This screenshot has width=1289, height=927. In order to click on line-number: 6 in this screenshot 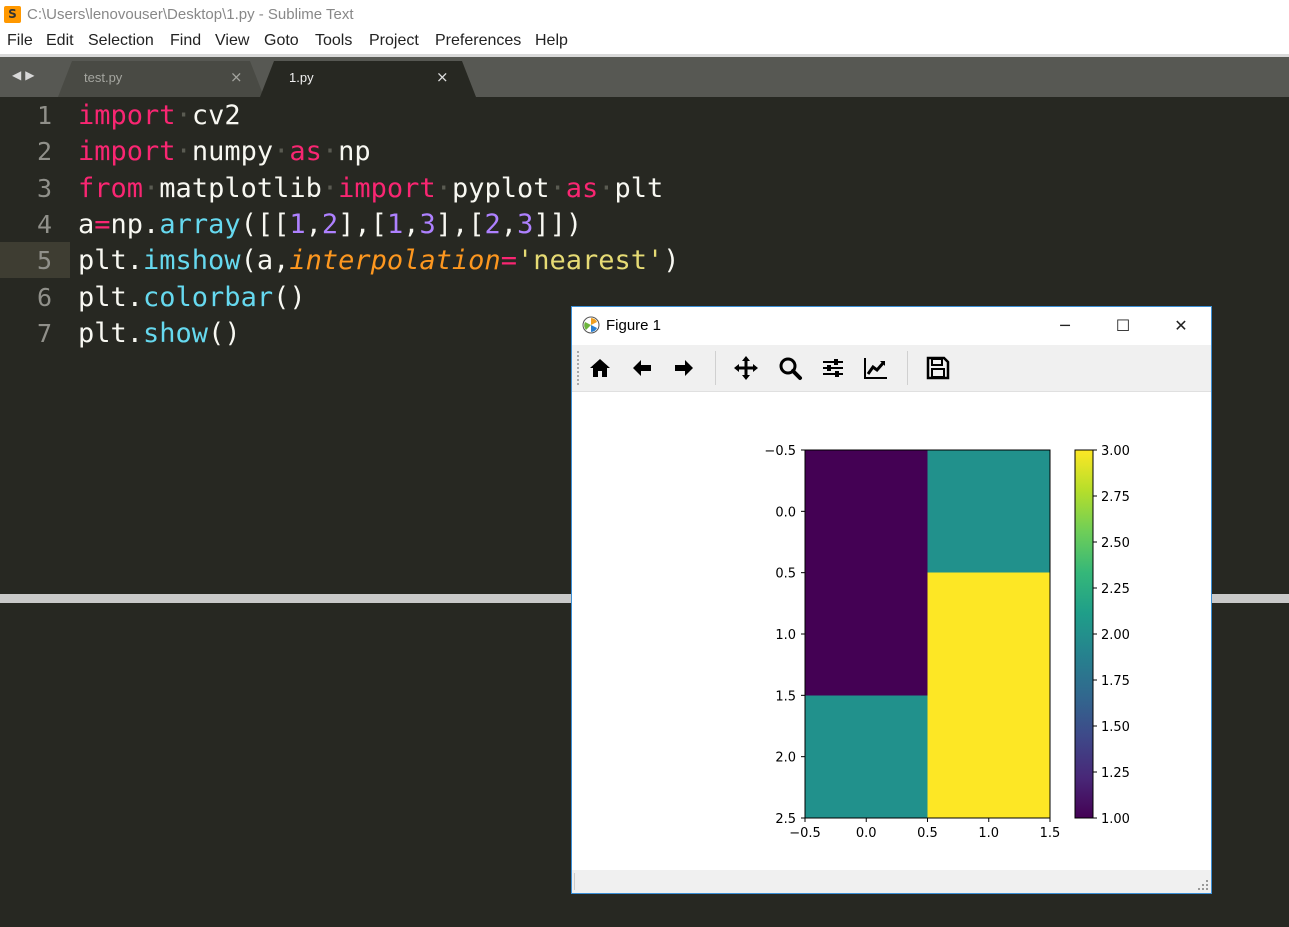, I will do `click(44, 297)`.